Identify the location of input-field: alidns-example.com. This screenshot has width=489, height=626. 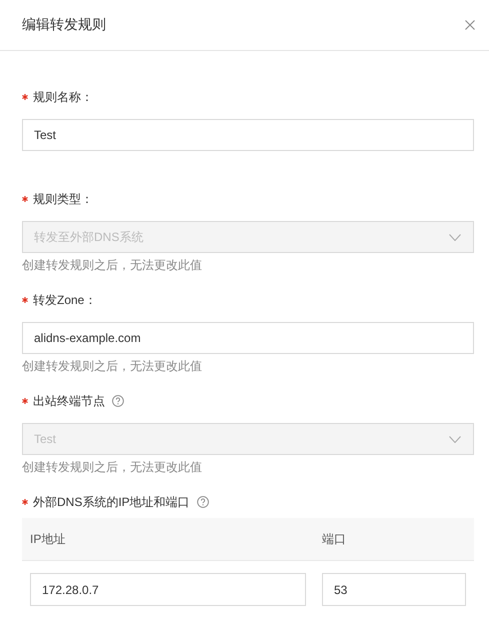
(248, 338).